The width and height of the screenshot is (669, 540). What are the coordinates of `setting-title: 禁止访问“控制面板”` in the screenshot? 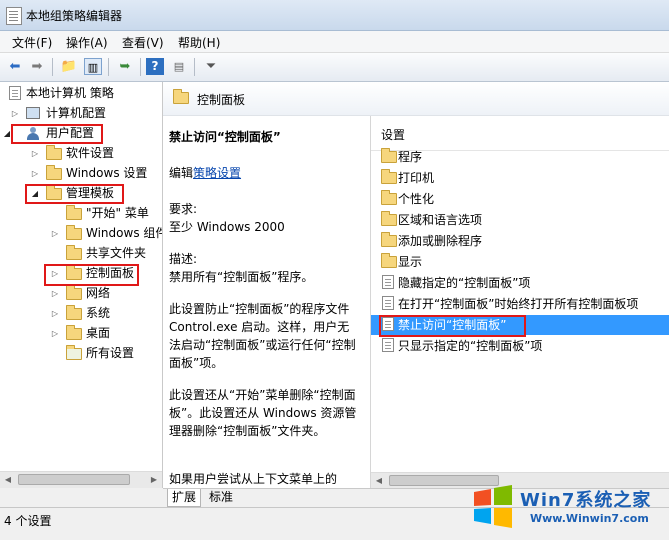 It's located at (225, 137).